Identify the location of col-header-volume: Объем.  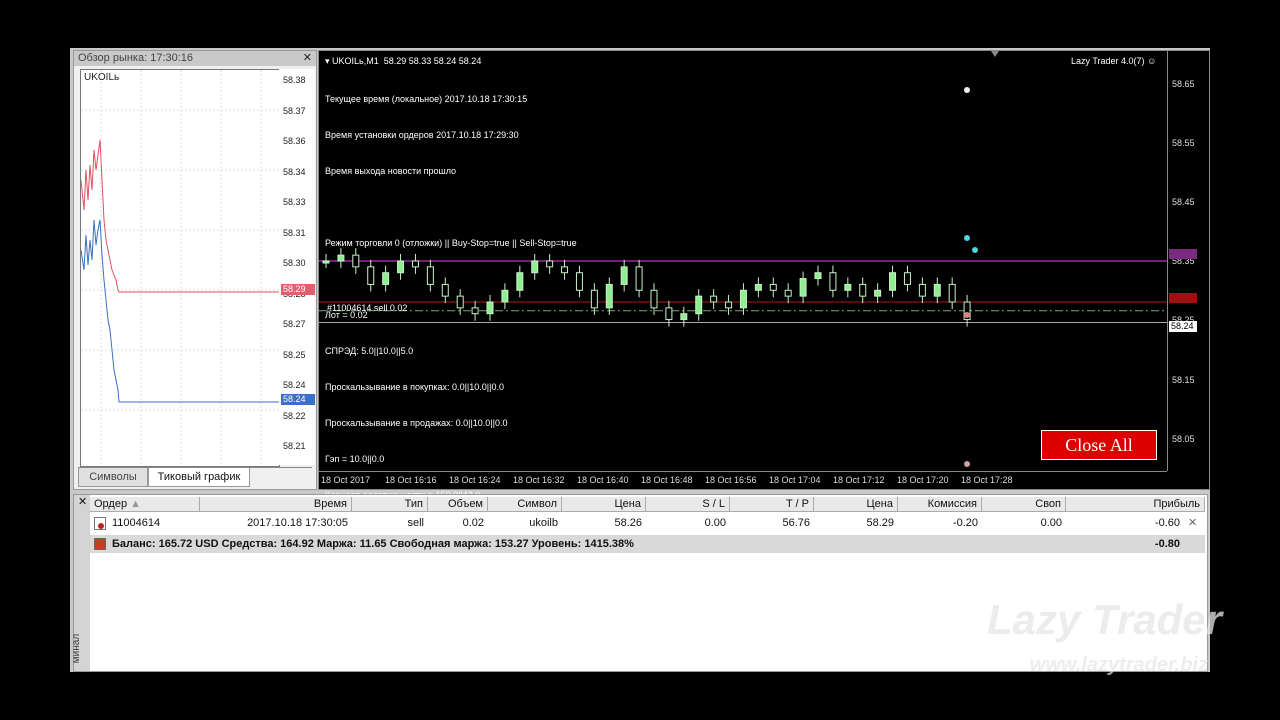
(458, 504).